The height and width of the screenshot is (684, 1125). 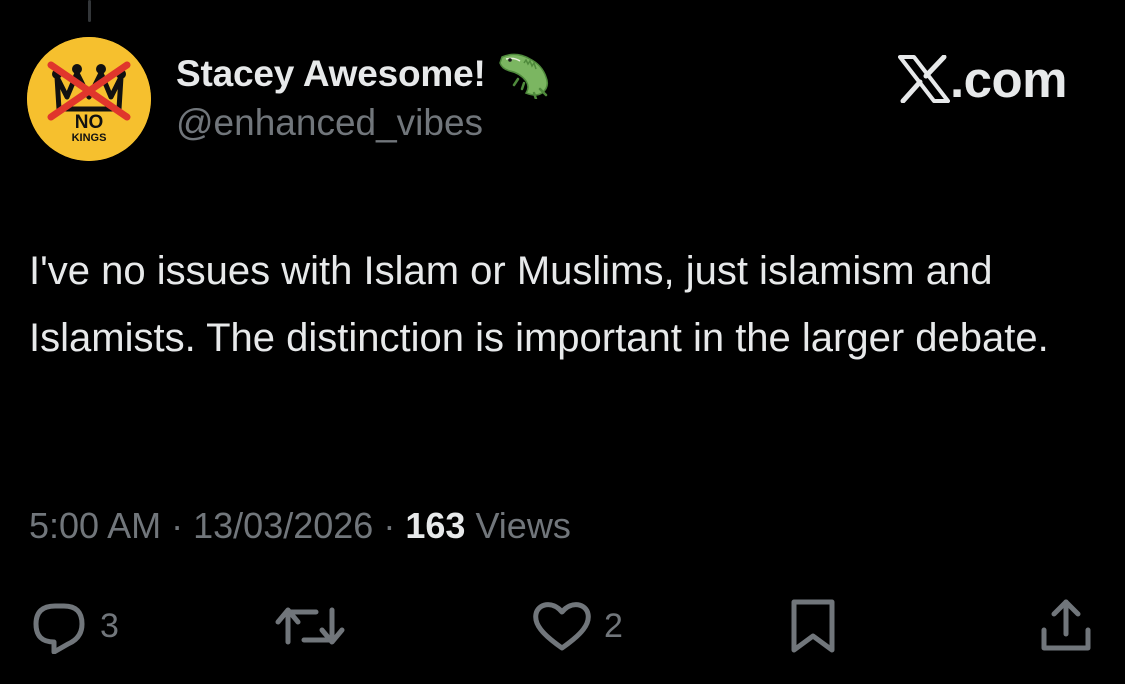 What do you see at coordinates (89, 11) in the screenshot?
I see `thread-connector-line` at bounding box center [89, 11].